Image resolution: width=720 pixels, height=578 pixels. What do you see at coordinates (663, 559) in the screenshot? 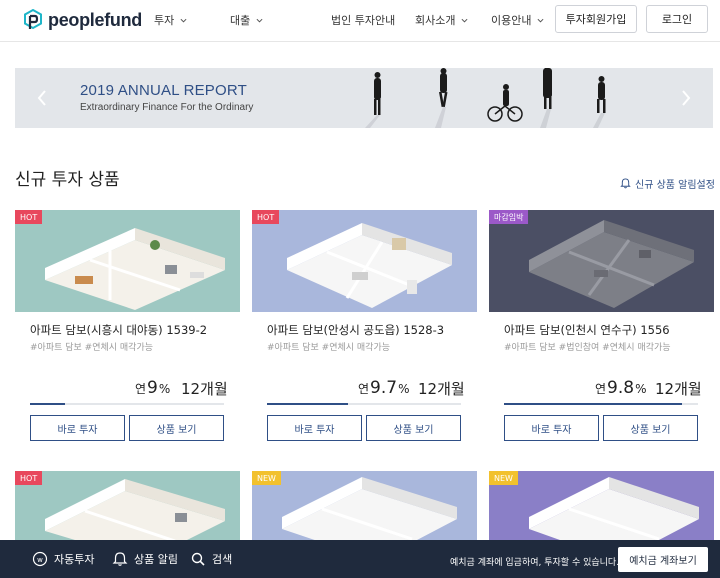
I see `view-deposit-account-button: 예치금 계좌보기` at bounding box center [663, 559].